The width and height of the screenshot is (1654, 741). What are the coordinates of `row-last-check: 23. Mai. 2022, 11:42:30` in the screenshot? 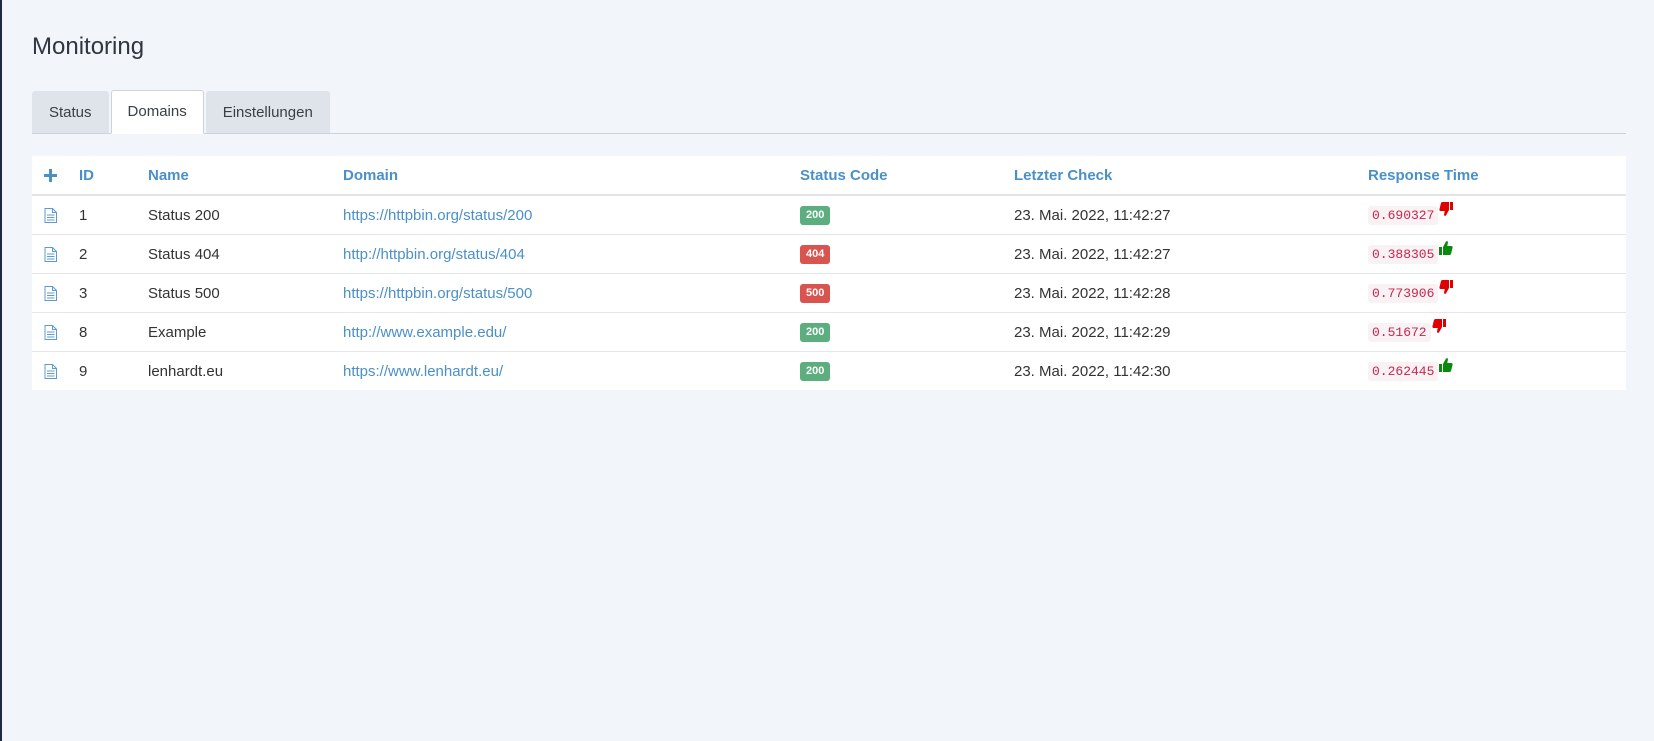 It's located at (1191, 370).